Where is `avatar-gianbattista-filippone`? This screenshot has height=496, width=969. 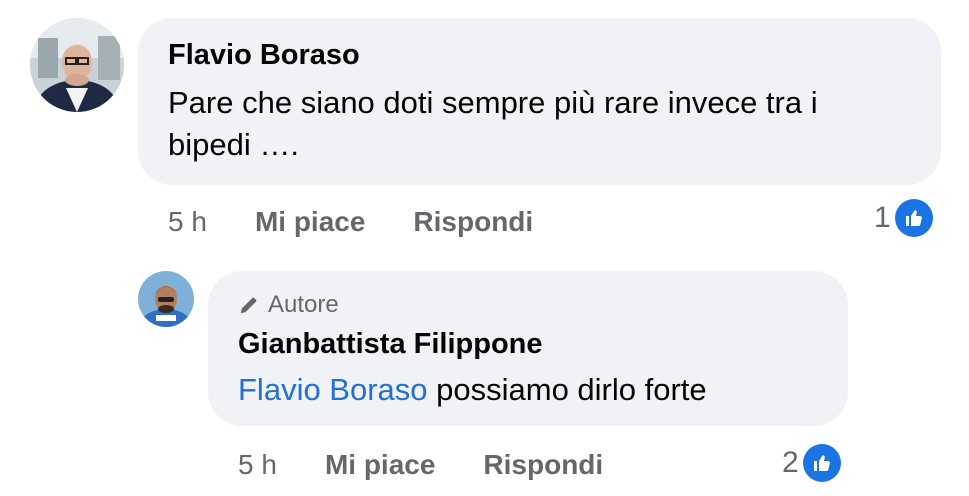
avatar-gianbattista-filippone is located at coordinates (166, 299).